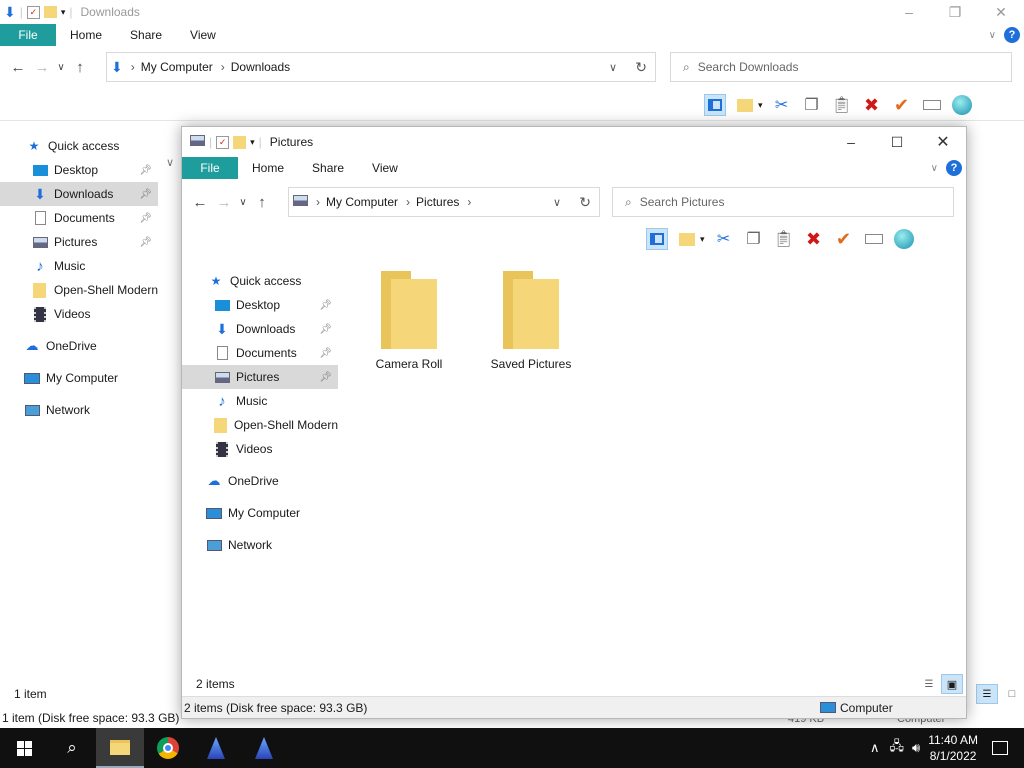 Image resolution: width=1024 pixels, height=768 pixels. What do you see at coordinates (874, 239) in the screenshot?
I see `rename-icon` at bounding box center [874, 239].